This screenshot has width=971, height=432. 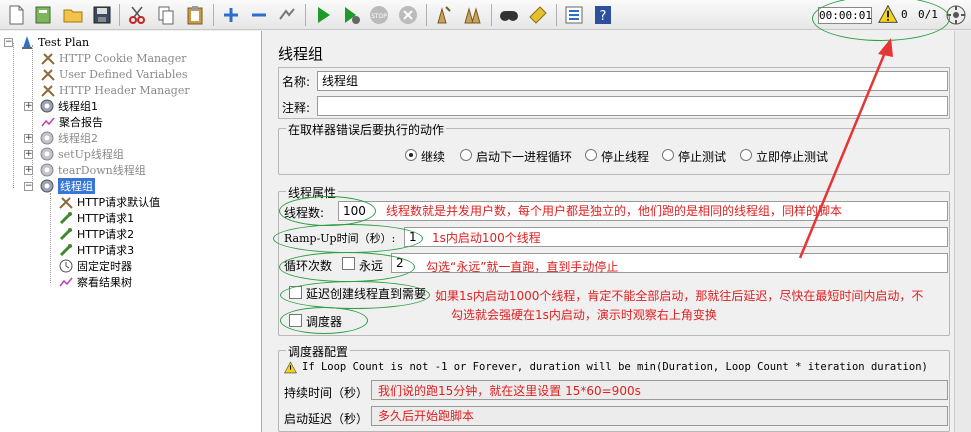 I want to click on on-error-title: 在取样器错误后要执行的动作, so click(x=366, y=129).